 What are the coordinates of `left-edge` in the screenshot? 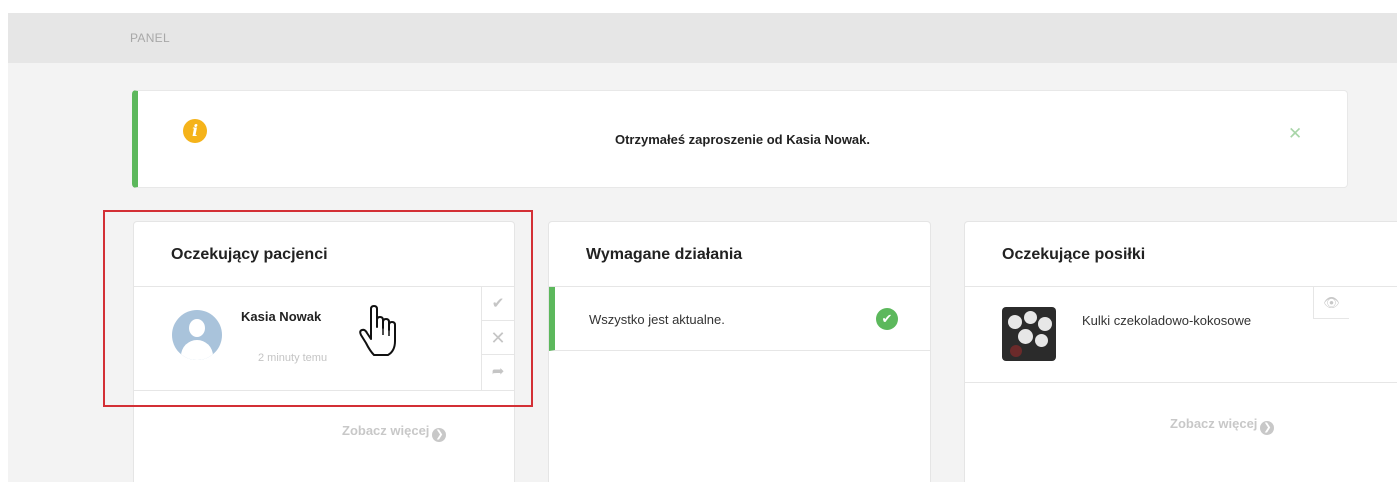 It's located at (4, 247).